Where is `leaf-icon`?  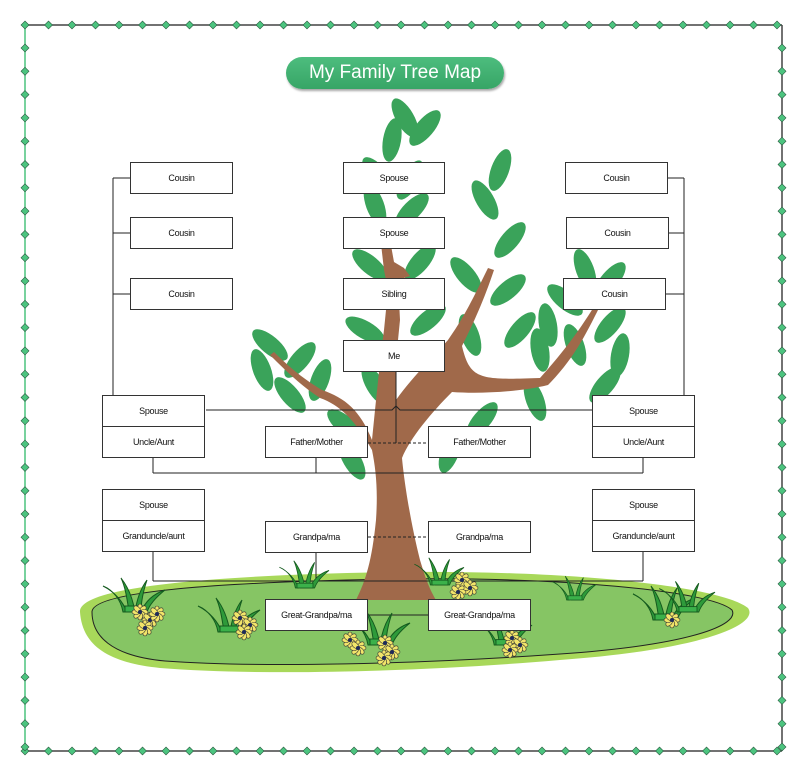 leaf-icon is located at coordinates (510, 240).